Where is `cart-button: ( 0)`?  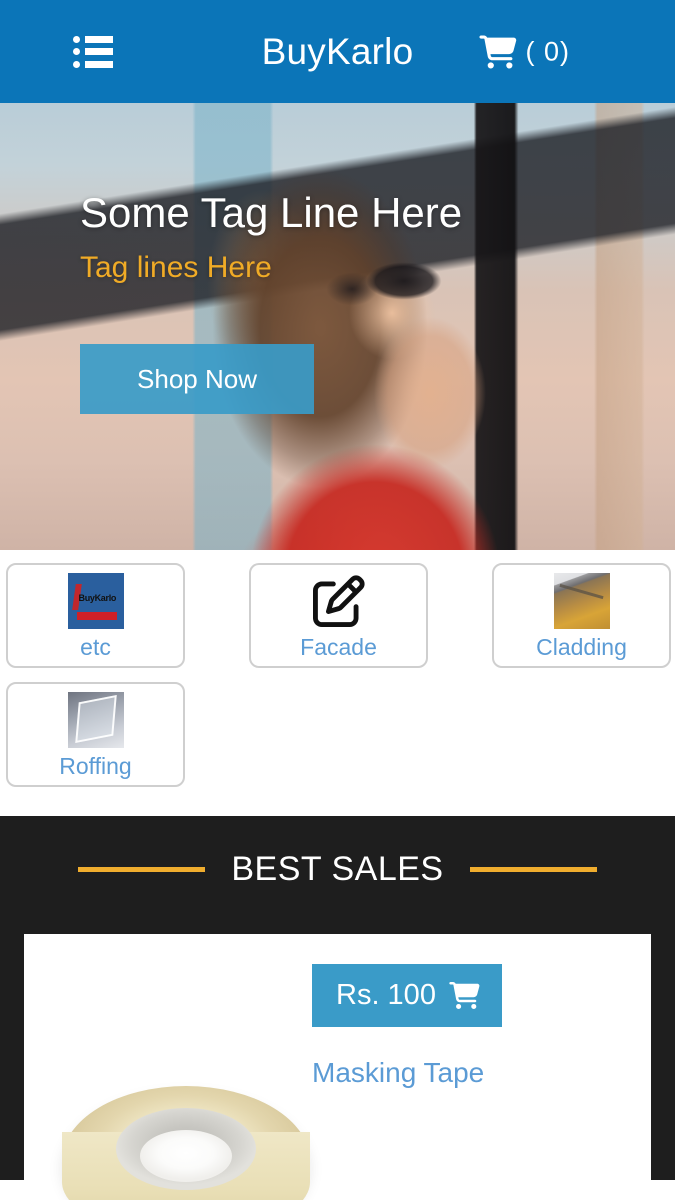
cart-button: ( 0) is located at coordinates (524, 51).